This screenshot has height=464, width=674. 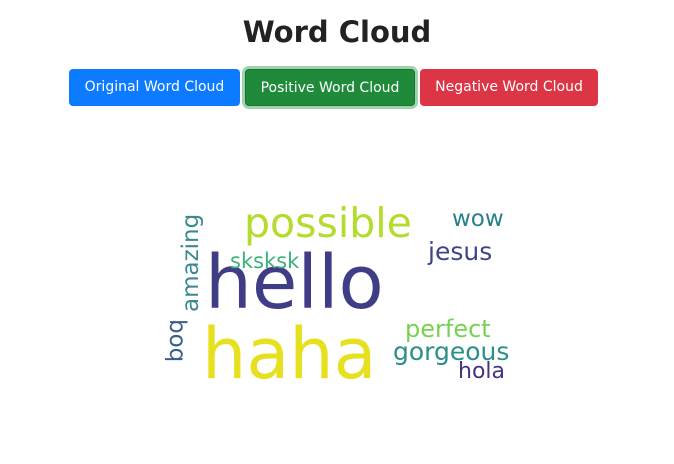 What do you see at coordinates (265, 261) in the screenshot?
I see `cloud-word-sksksk: sksksk` at bounding box center [265, 261].